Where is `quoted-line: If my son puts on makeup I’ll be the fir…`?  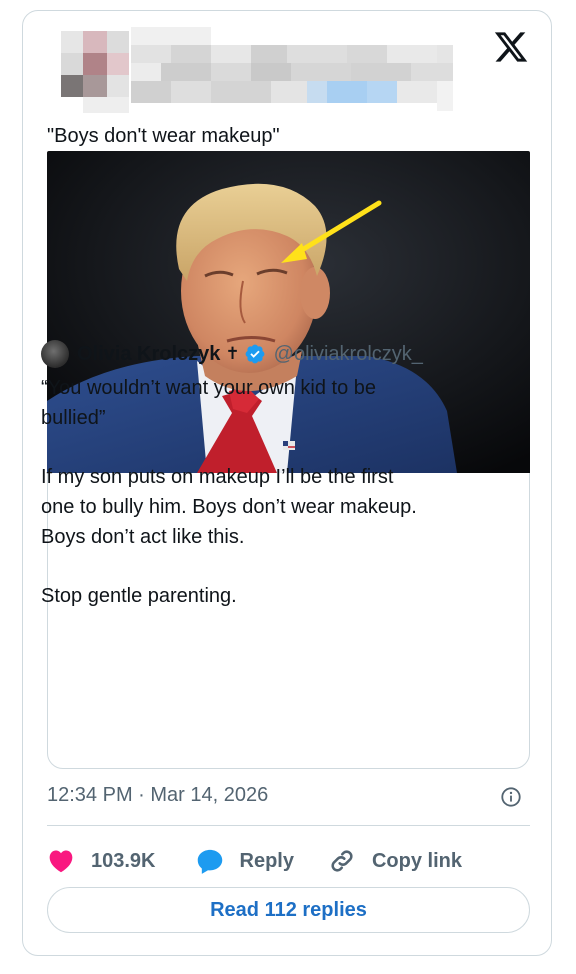 quoted-line: If my son puts on makeup I’ll be the fir… is located at coordinates (217, 477).